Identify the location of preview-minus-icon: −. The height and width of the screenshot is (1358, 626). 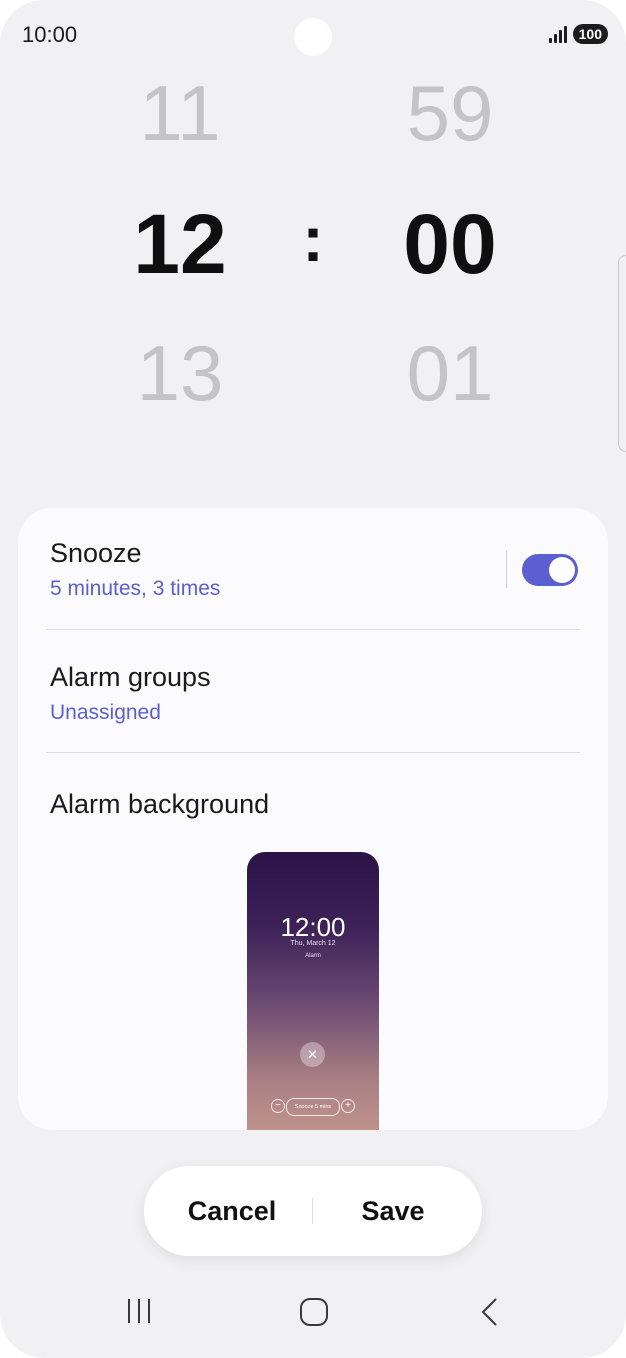
(278, 1106).